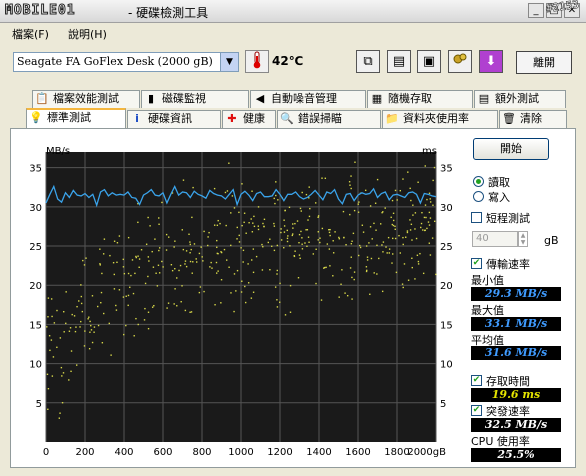 The height and width of the screenshot is (476, 586). What do you see at coordinates (368, 61) in the screenshot?
I see `copy-icon: ⧉` at bounding box center [368, 61].